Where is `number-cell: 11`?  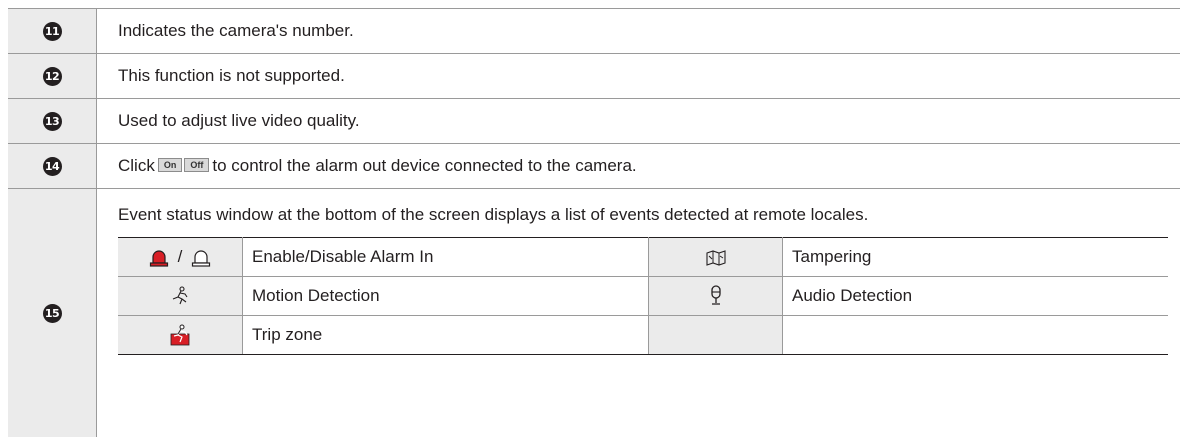 number-cell: 11 is located at coordinates (52, 31).